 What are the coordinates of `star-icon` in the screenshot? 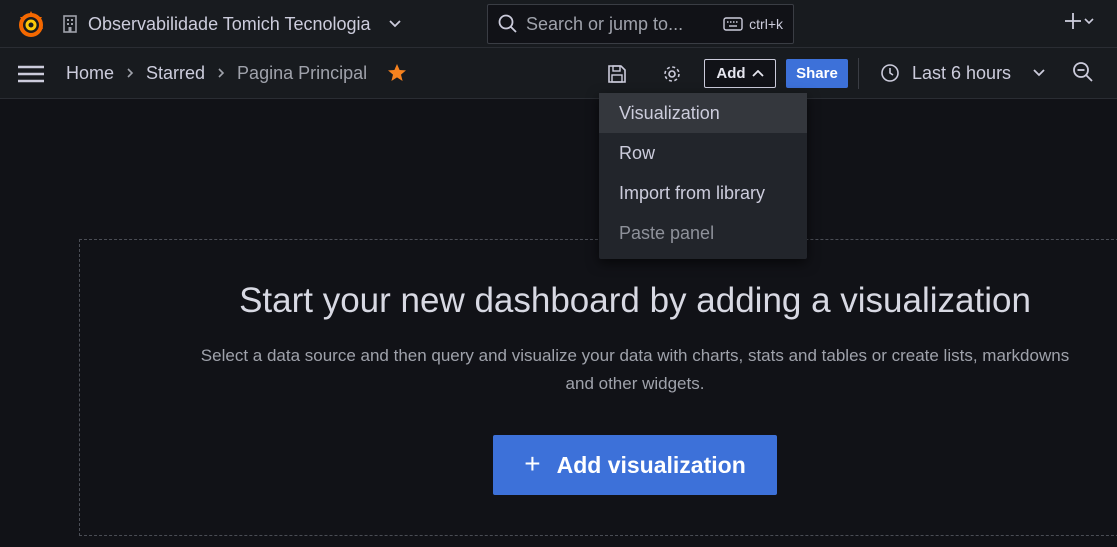 It's located at (397, 73).